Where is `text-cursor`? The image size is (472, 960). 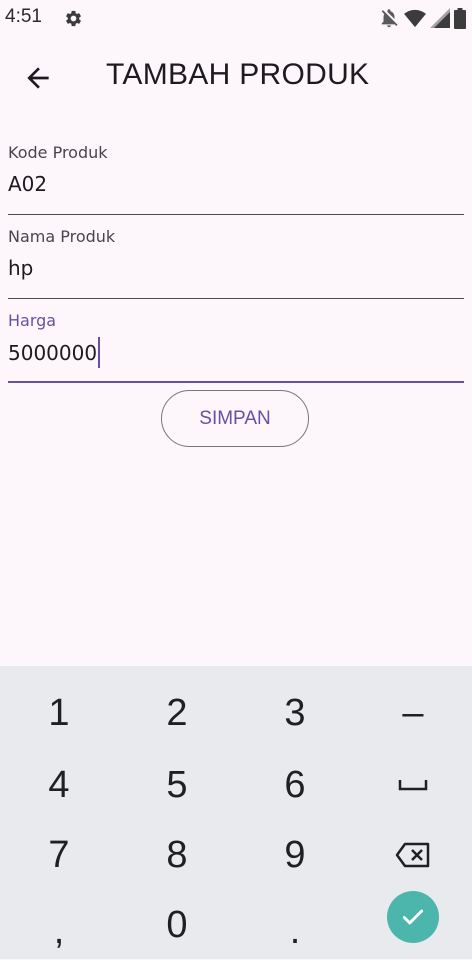 text-cursor is located at coordinates (99, 352).